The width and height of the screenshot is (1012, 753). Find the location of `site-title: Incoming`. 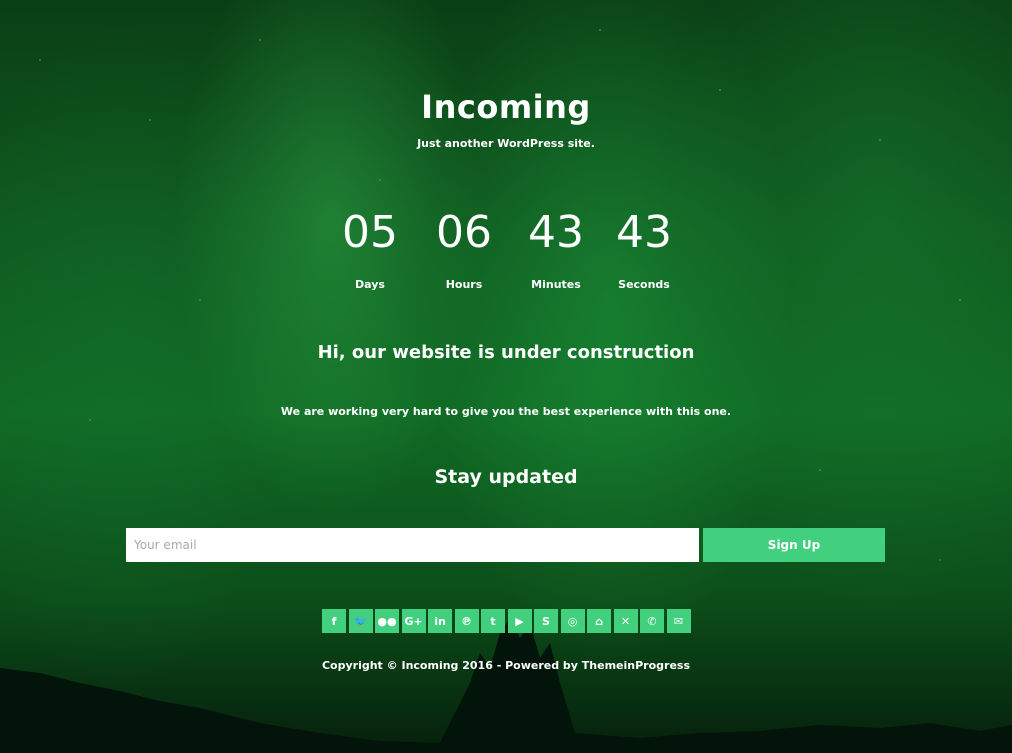

site-title: Incoming is located at coordinates (506, 107).